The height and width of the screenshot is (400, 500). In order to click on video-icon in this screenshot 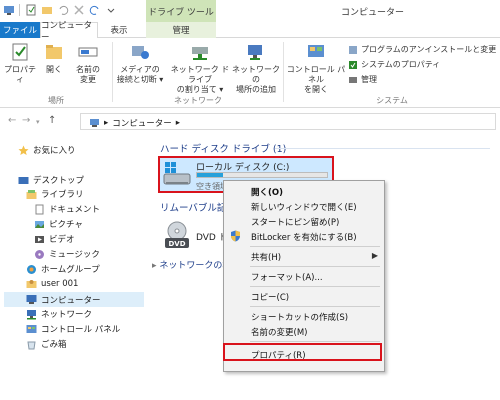, I will do `click(39, 239)`.